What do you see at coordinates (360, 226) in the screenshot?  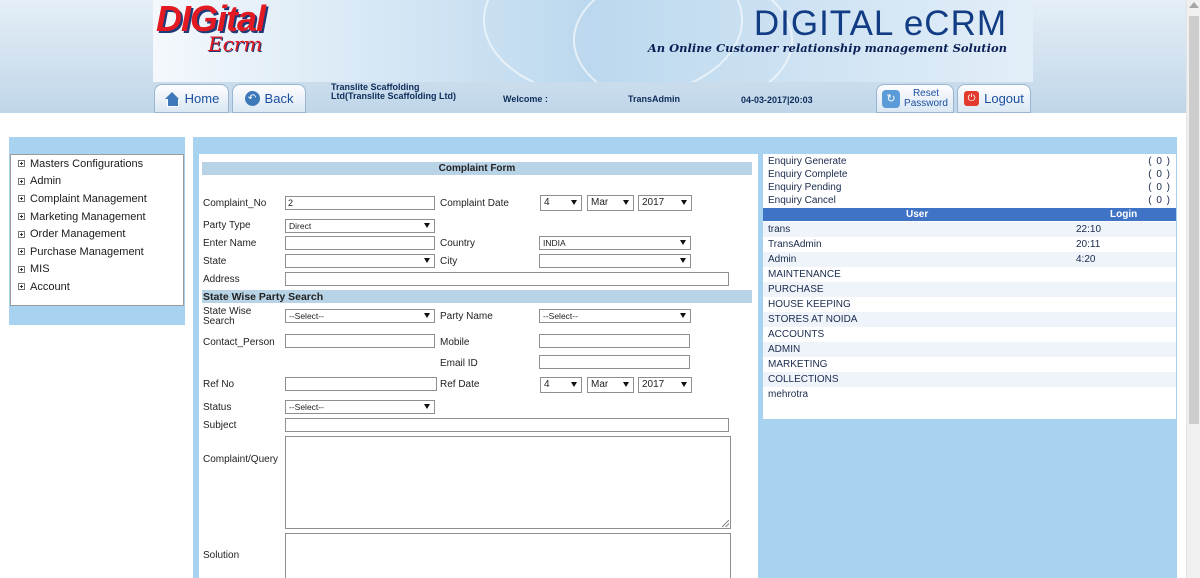 I see `party-type-select: Direct` at bounding box center [360, 226].